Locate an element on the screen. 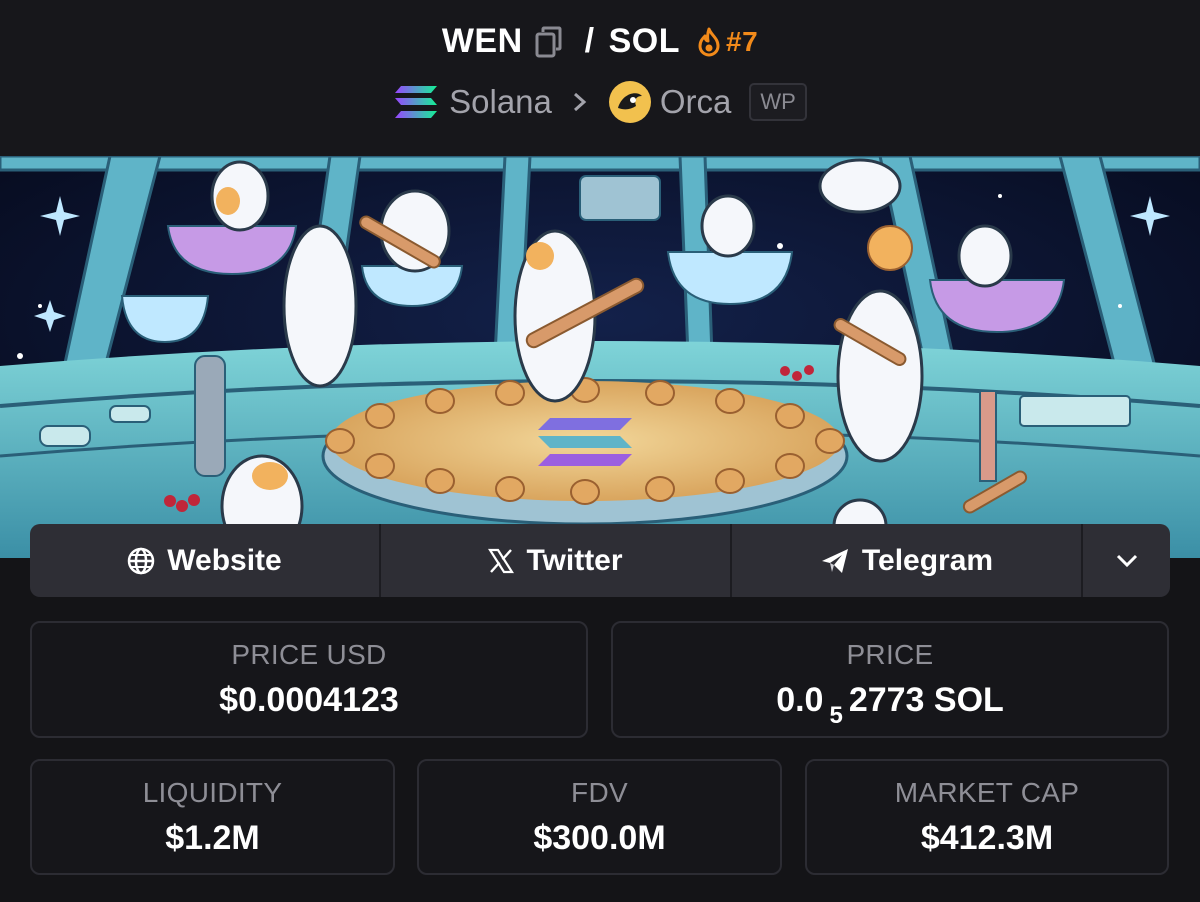  price-usd-card: PRICE USD $0.0004123 is located at coordinates (309, 679).